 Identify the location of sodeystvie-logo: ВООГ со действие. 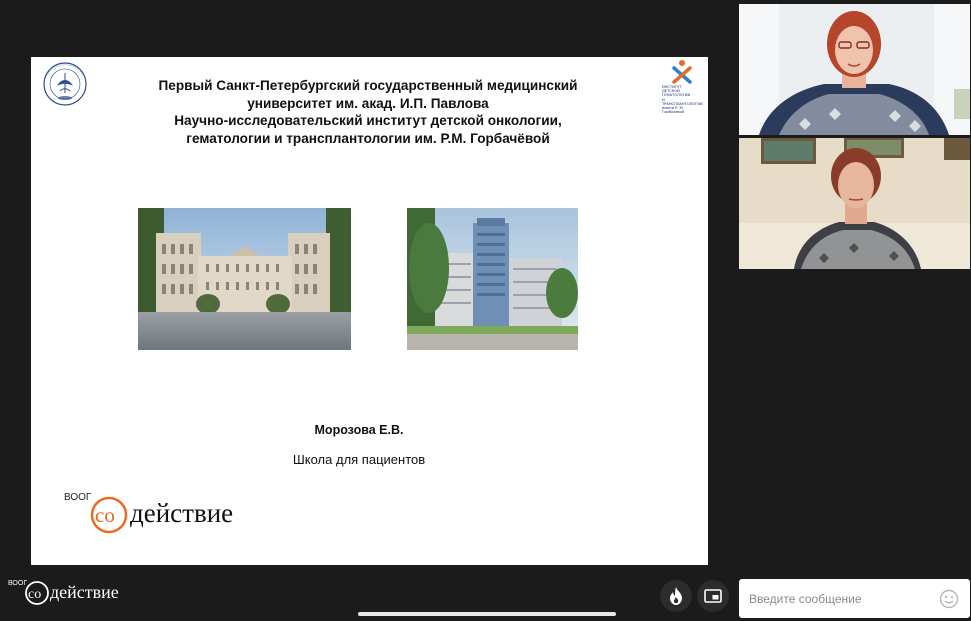
(169, 514).